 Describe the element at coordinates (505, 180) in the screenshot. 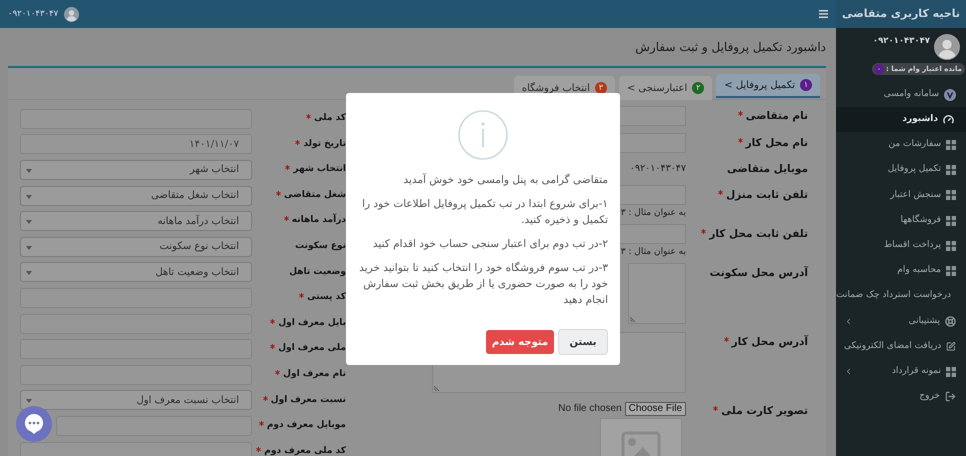

I see `welcome-text: متقاضی گرامی به پنل وامسی خود خوش آمدید` at that location.